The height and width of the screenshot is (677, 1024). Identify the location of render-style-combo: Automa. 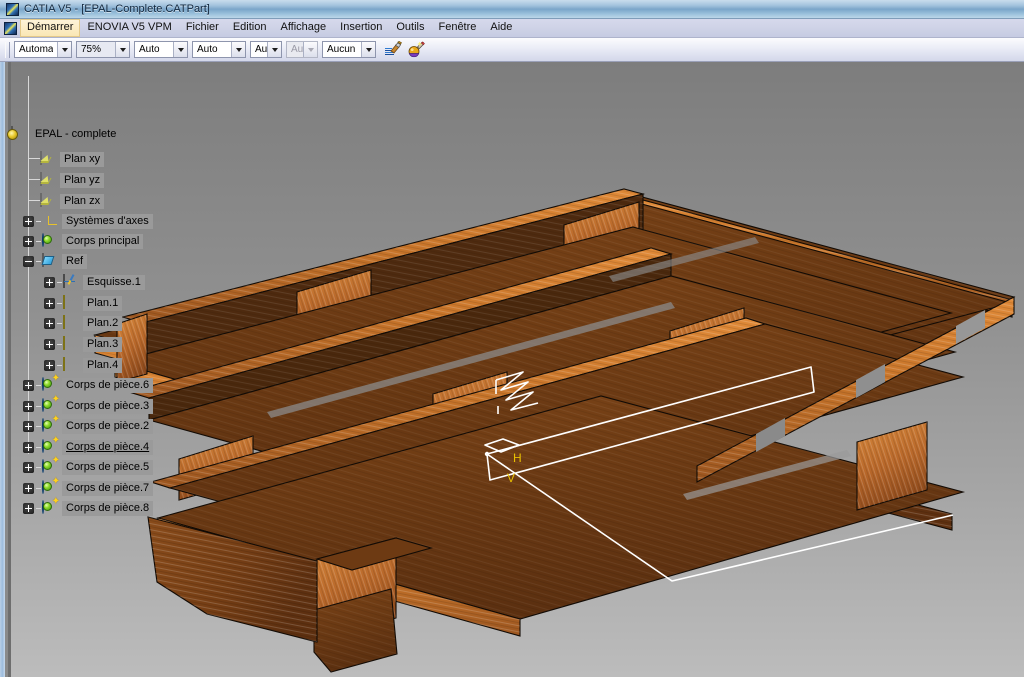
(43, 49).